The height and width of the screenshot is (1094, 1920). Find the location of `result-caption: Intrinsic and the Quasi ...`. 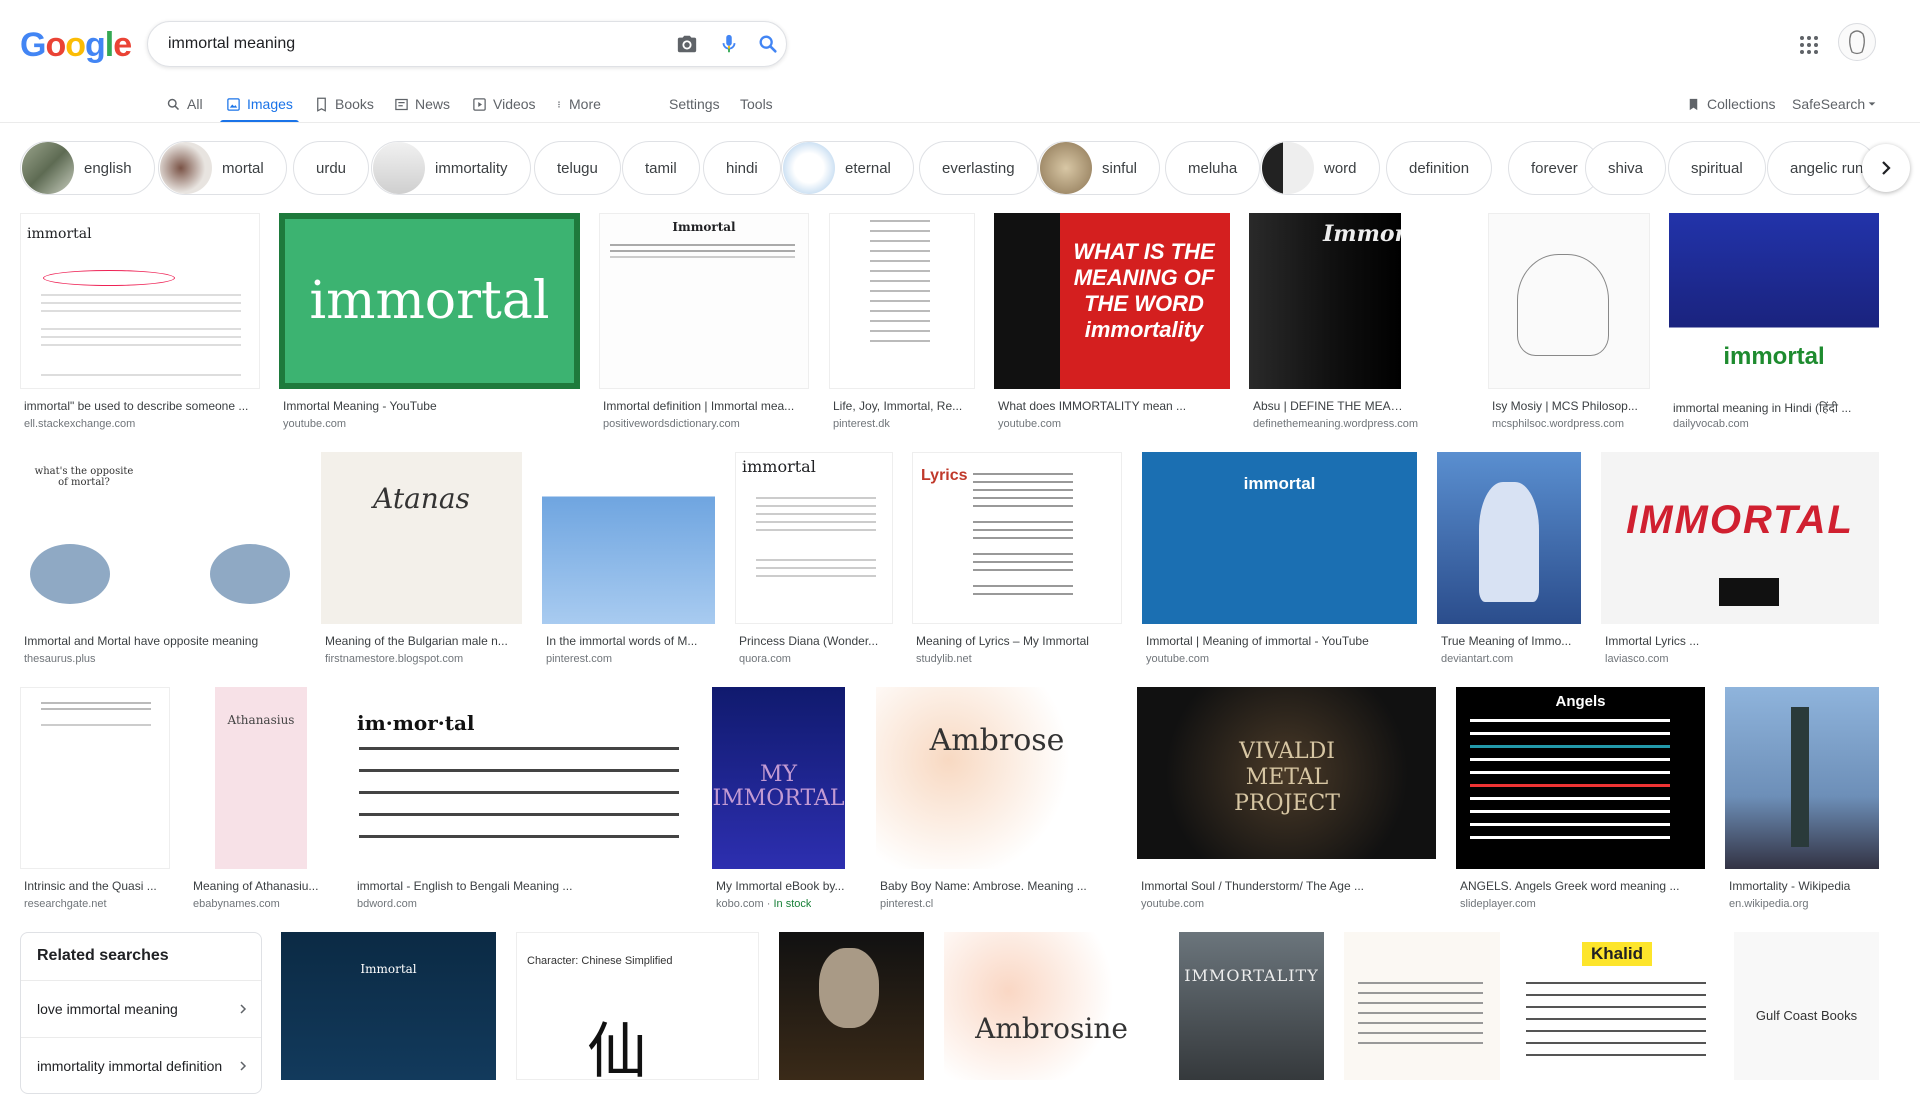

result-caption: Intrinsic and the Quasi ... is located at coordinates (90, 886).